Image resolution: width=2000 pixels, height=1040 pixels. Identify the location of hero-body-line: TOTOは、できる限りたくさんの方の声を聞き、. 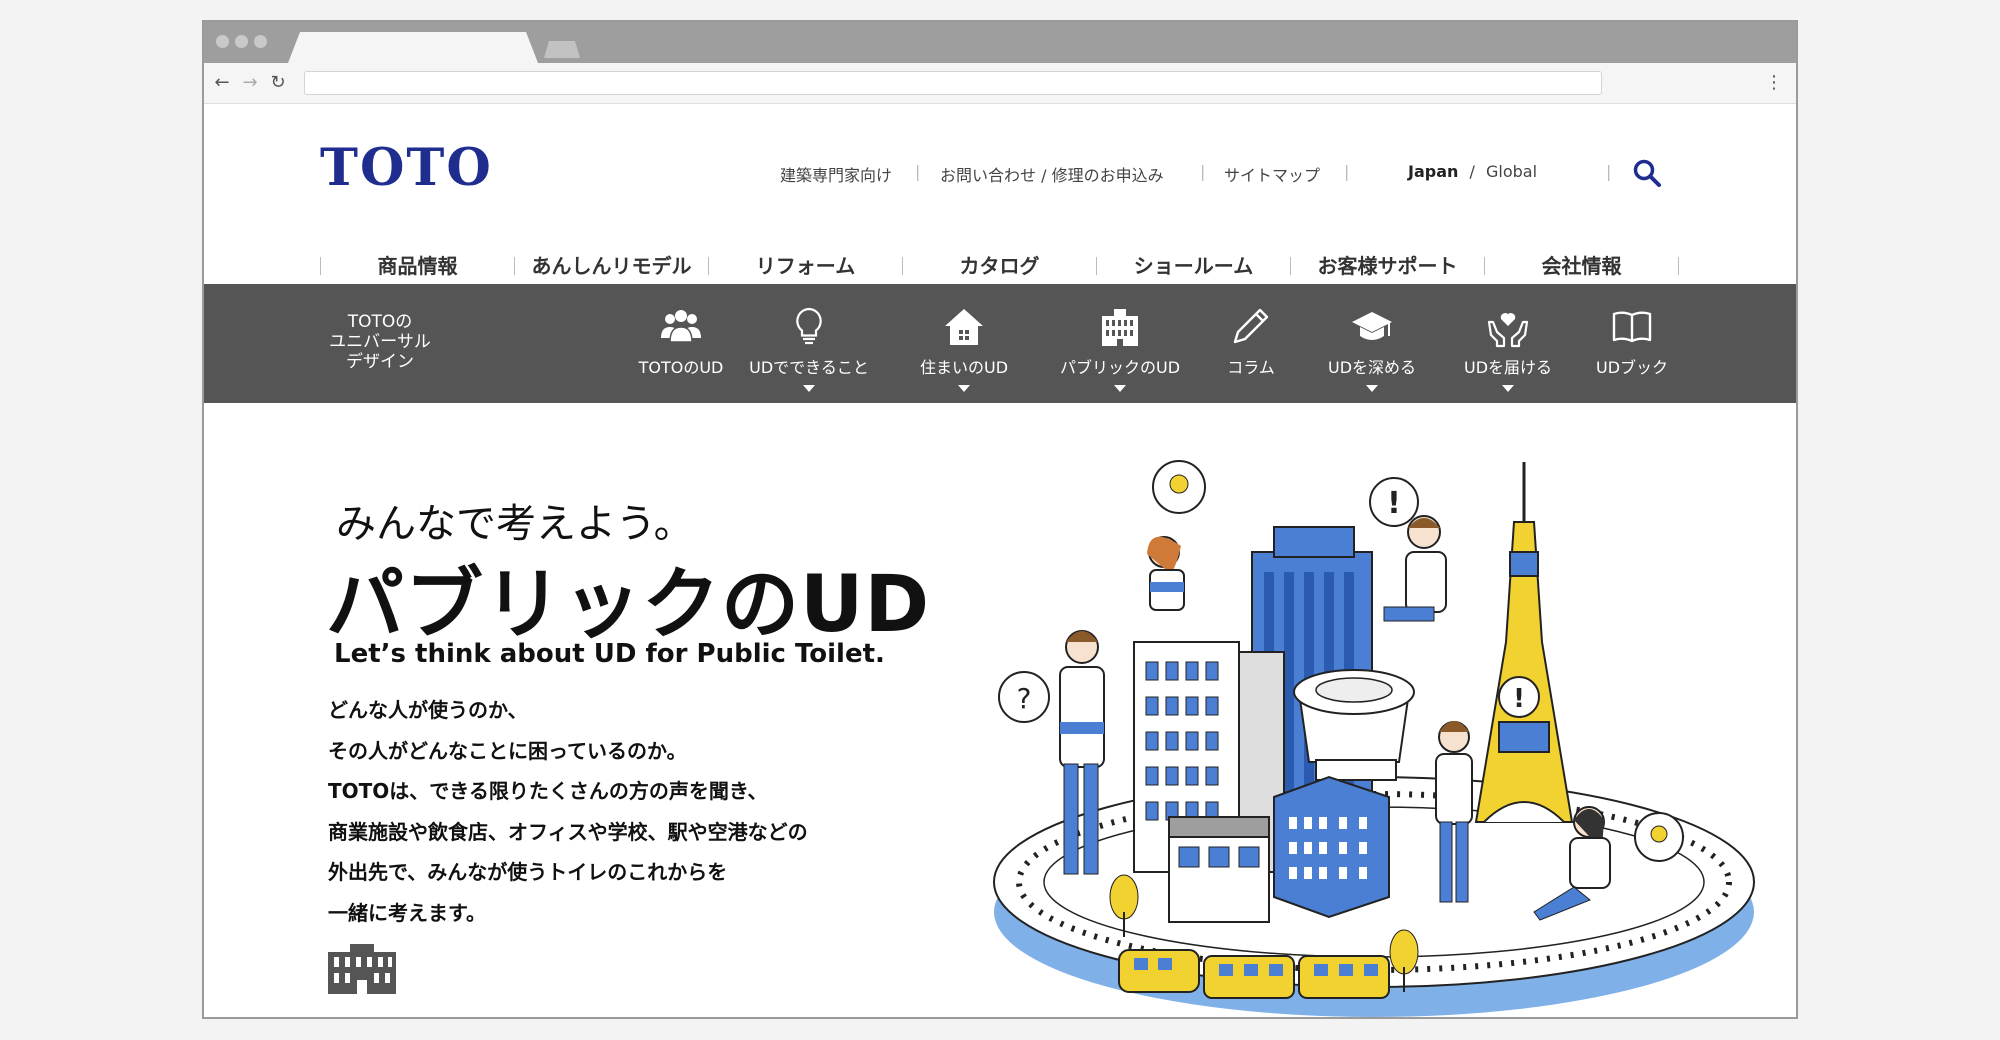
(548, 791).